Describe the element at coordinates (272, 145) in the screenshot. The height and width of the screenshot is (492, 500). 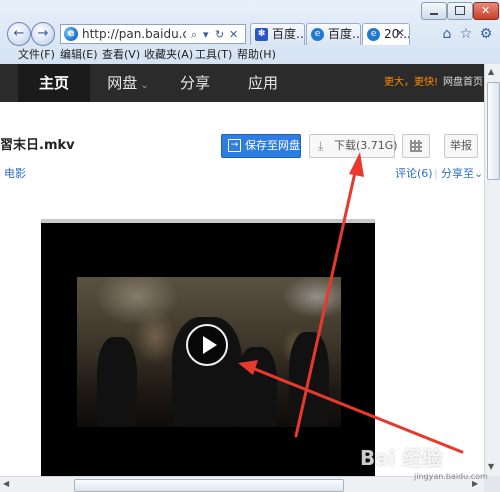
I see `save-button-label: 保存至网盘` at that location.